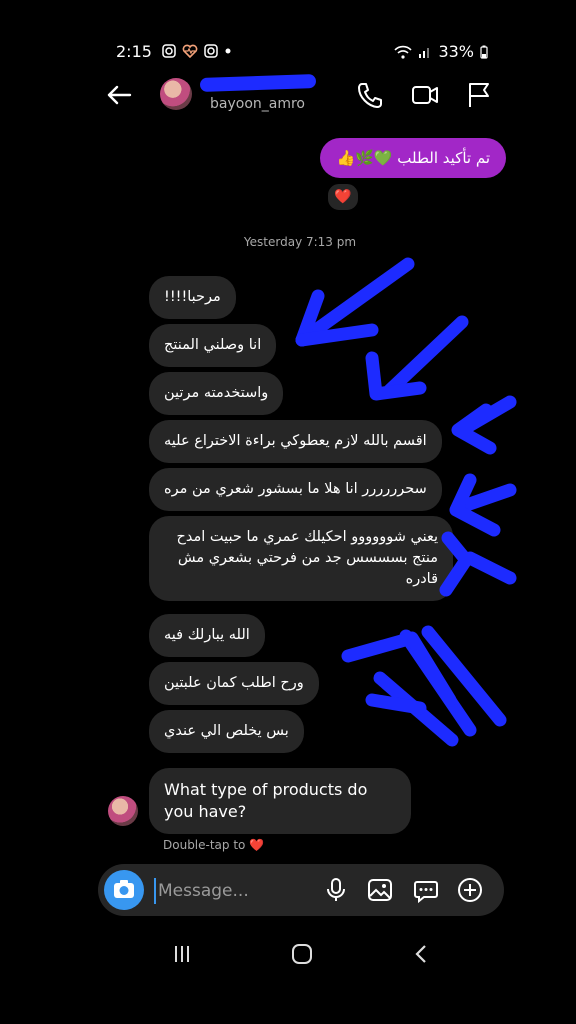 Image resolution: width=576 pixels, height=1024 pixels. I want to click on wifi-icon, so click(403, 52).